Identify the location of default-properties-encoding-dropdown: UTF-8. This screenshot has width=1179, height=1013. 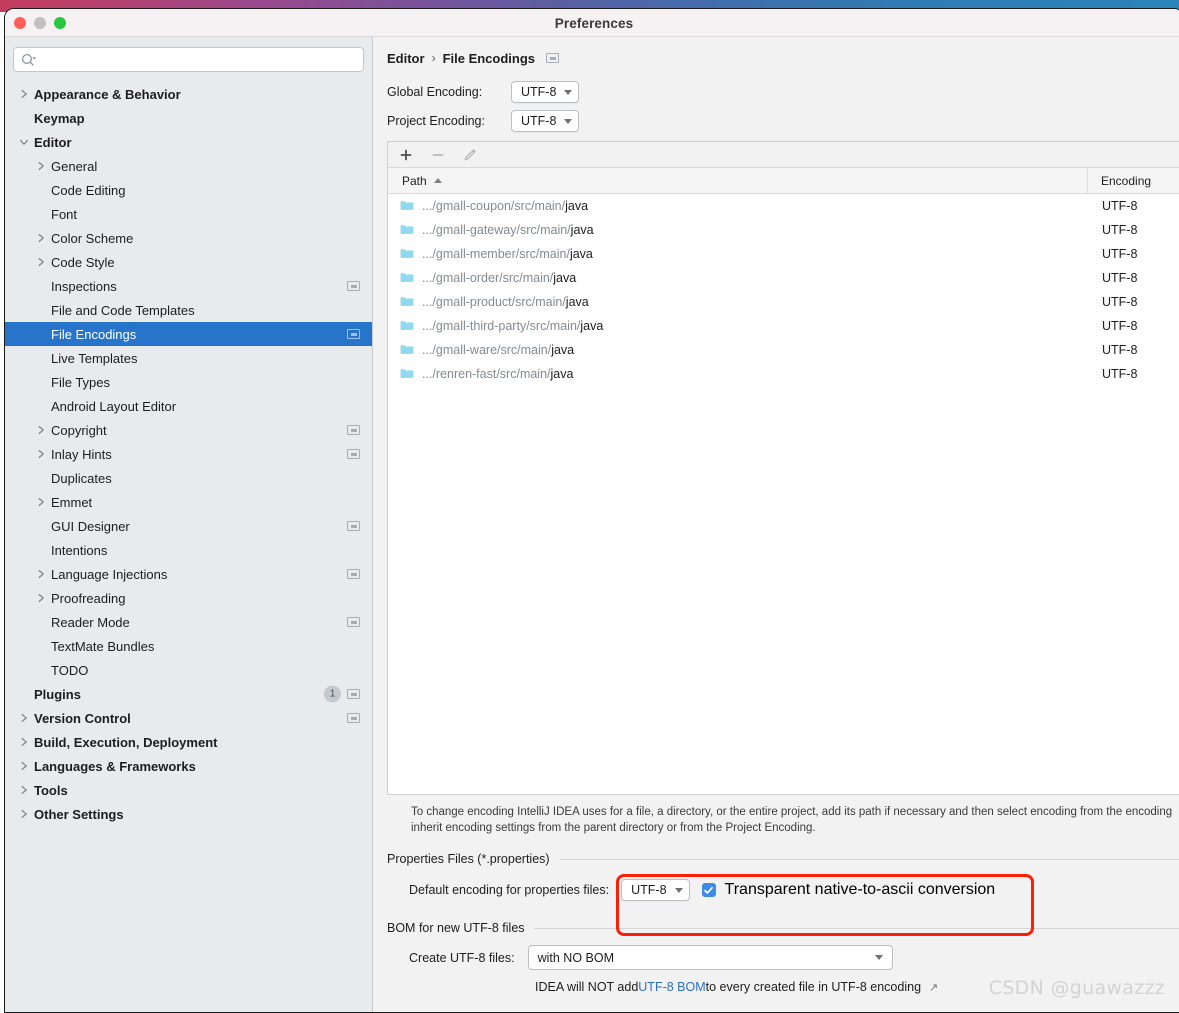
(655, 890).